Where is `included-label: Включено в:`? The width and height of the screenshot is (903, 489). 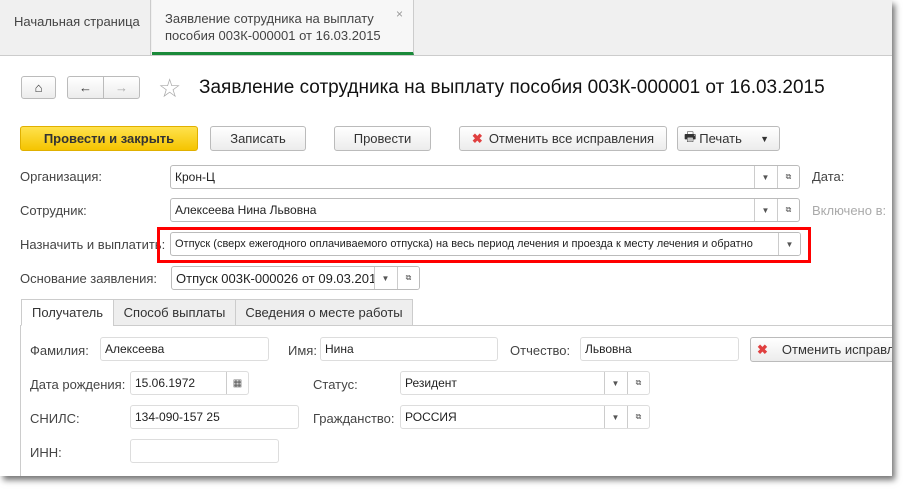
included-label: Включено в: is located at coordinates (849, 210).